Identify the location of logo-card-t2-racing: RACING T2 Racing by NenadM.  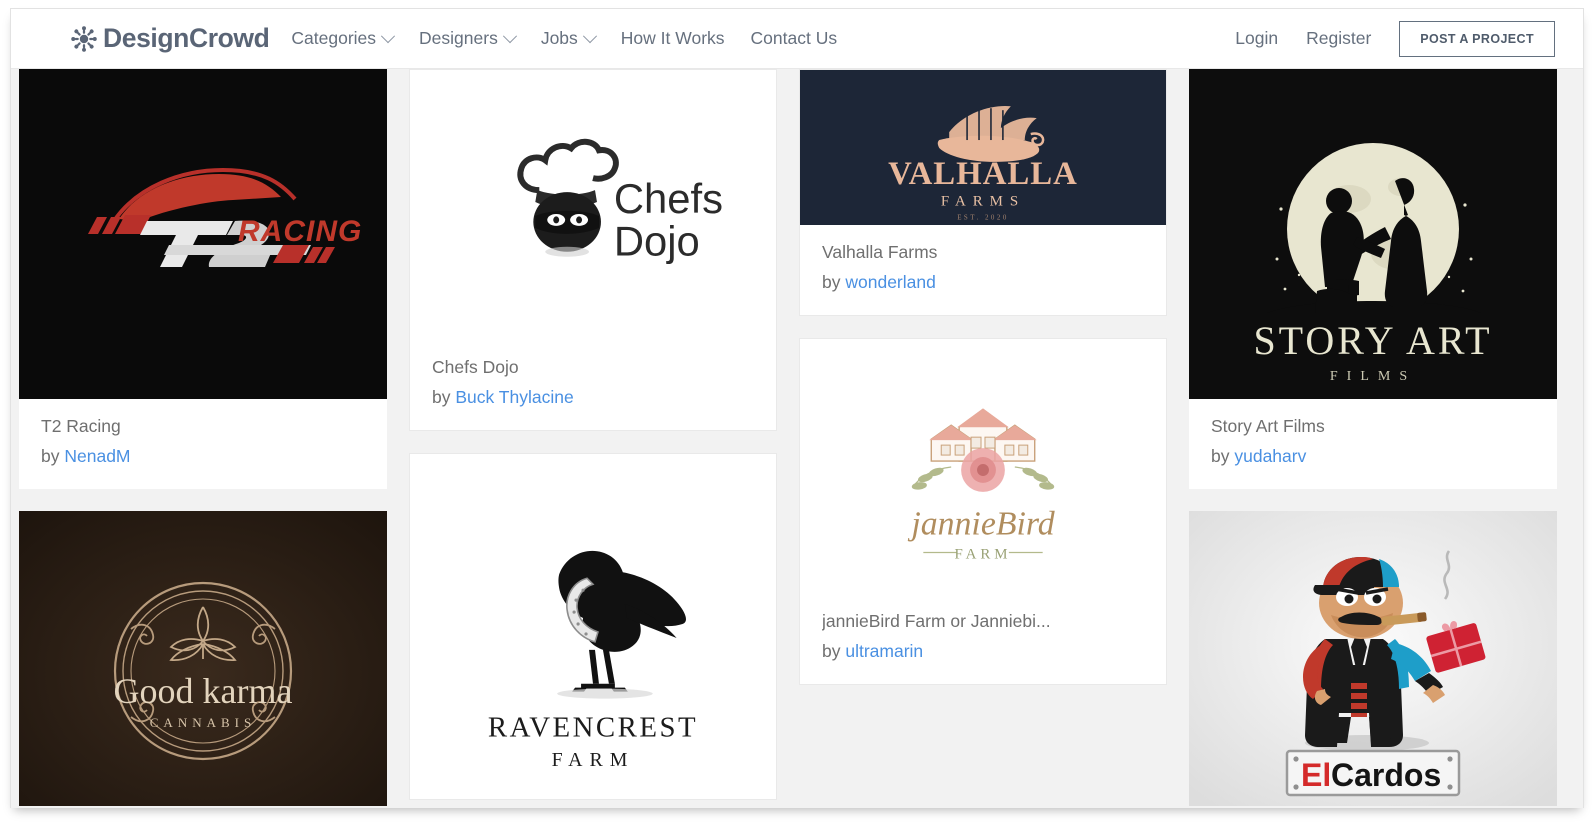
(203, 279).